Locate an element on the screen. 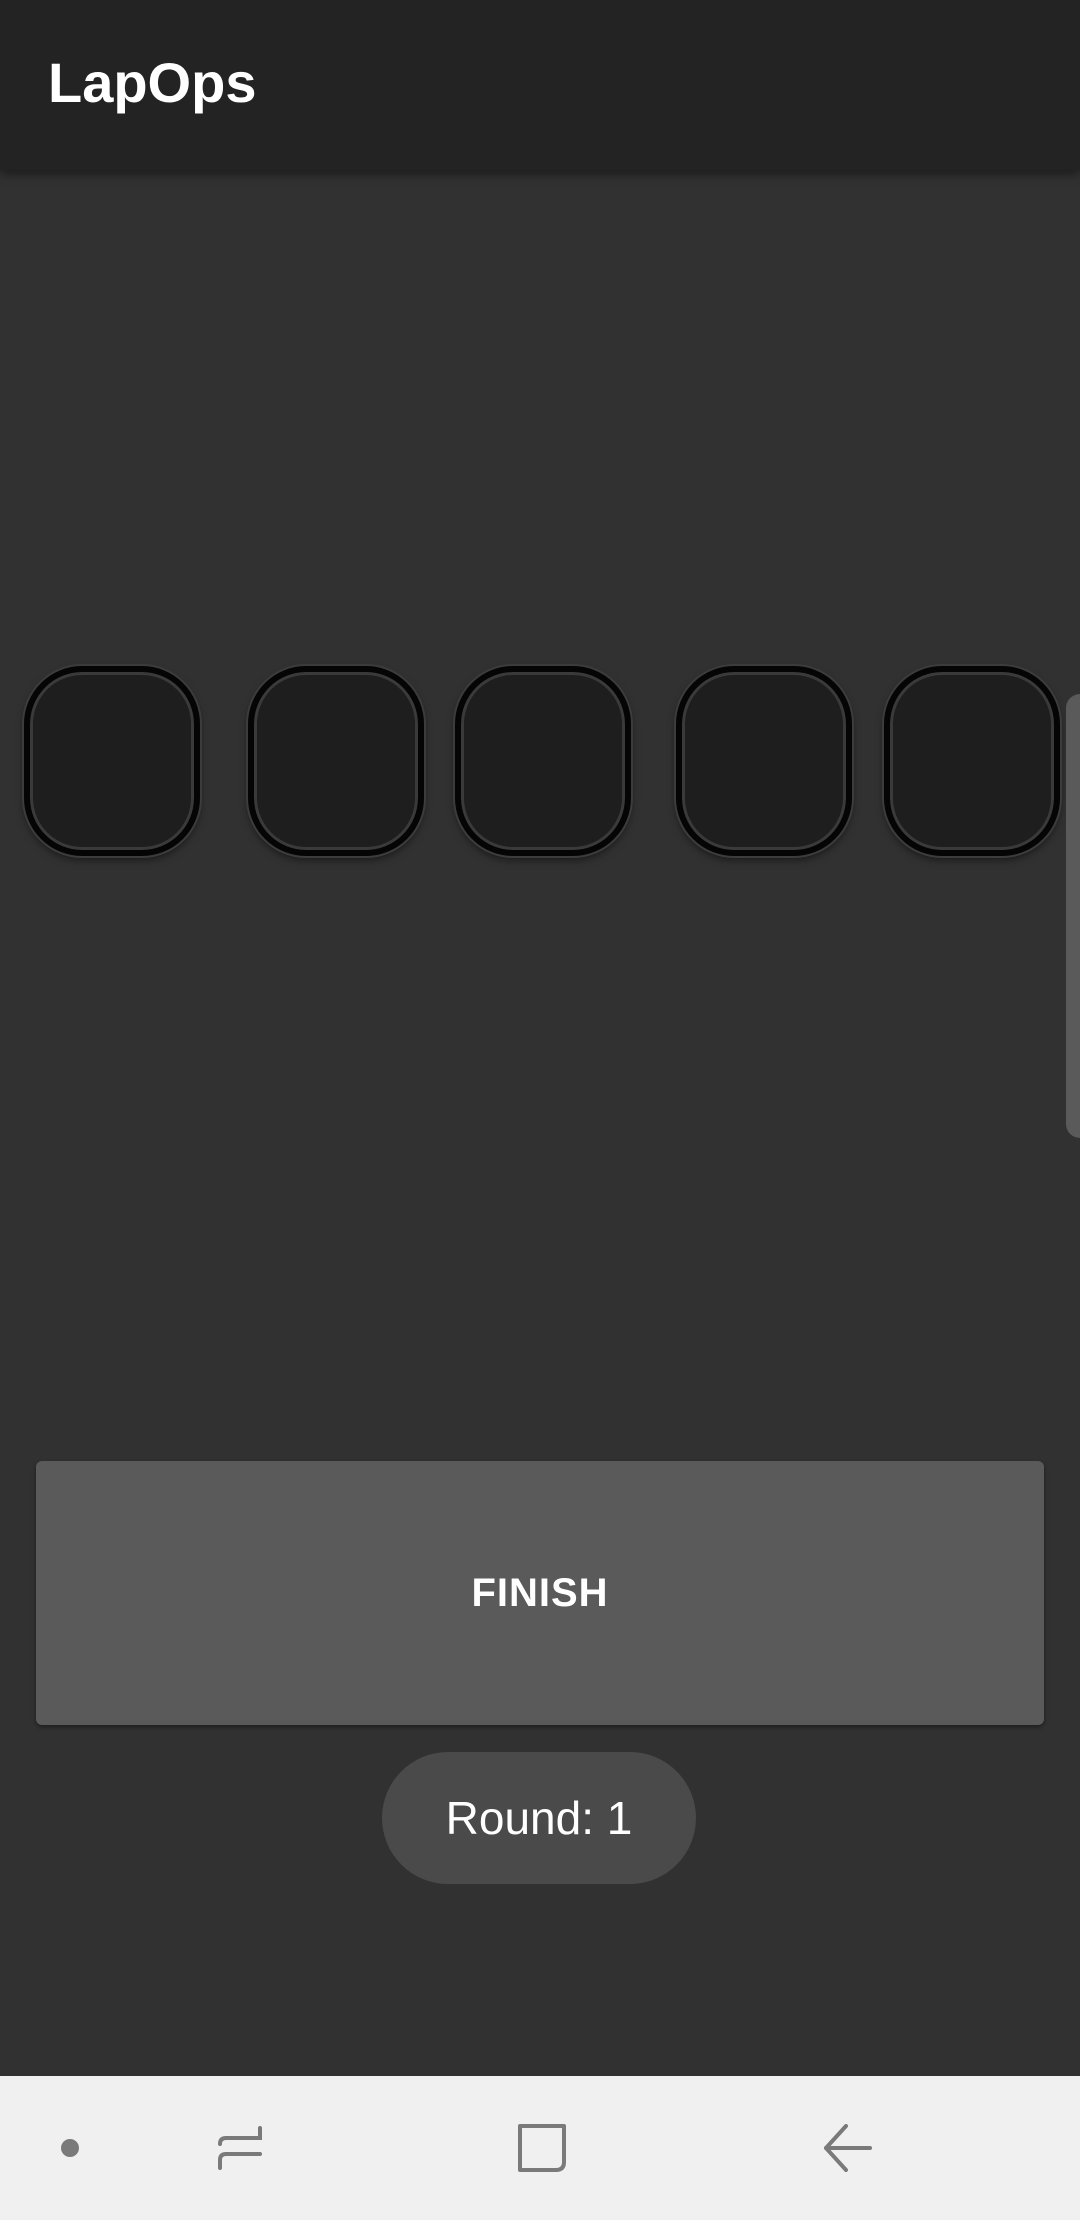 The width and height of the screenshot is (1080, 2220). finish-button: FINISH is located at coordinates (540, 1593).